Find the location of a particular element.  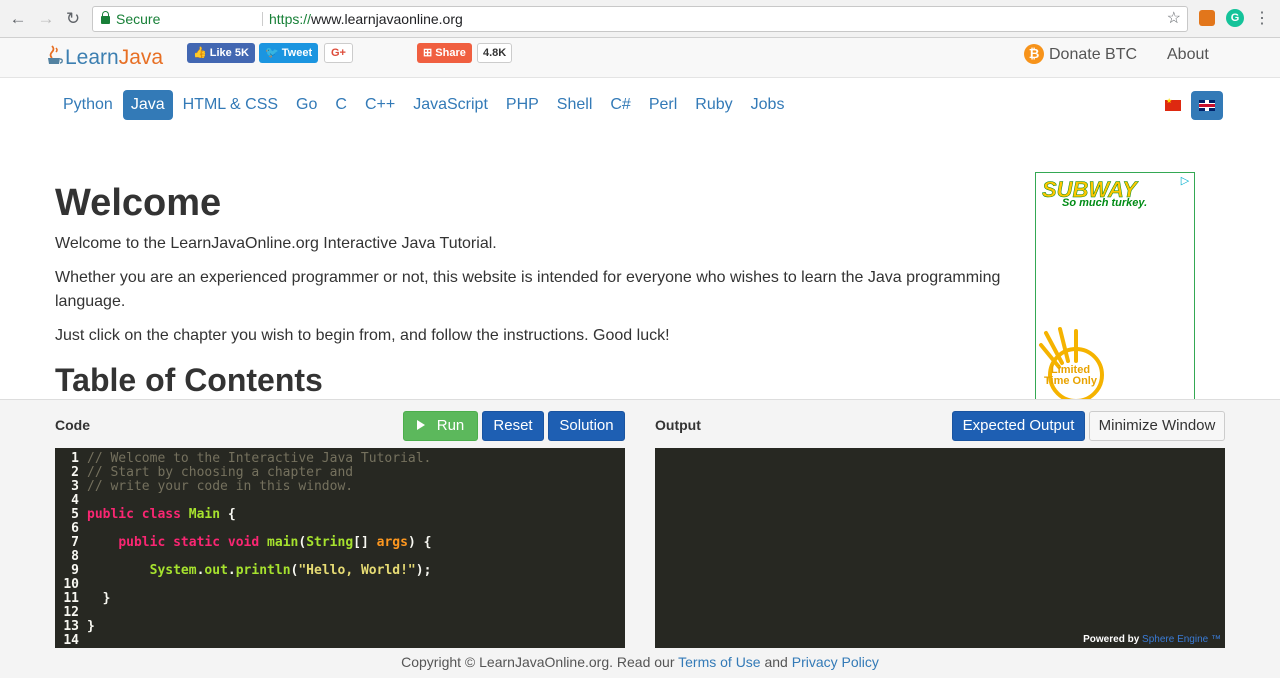

line-number: 6 is located at coordinates (75, 528).